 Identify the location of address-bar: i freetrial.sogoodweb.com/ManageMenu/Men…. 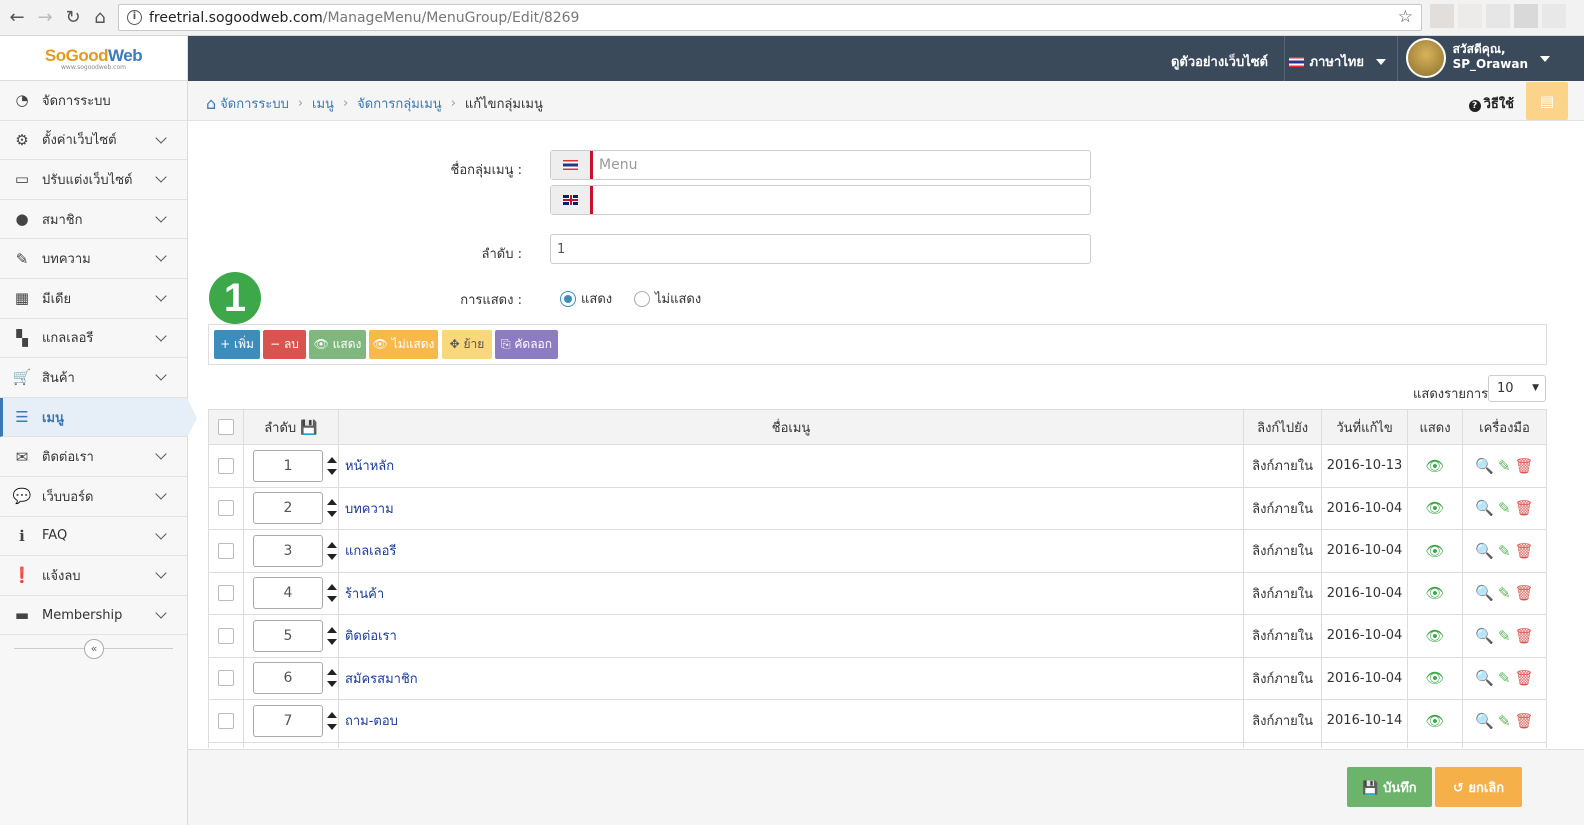
(770, 17).